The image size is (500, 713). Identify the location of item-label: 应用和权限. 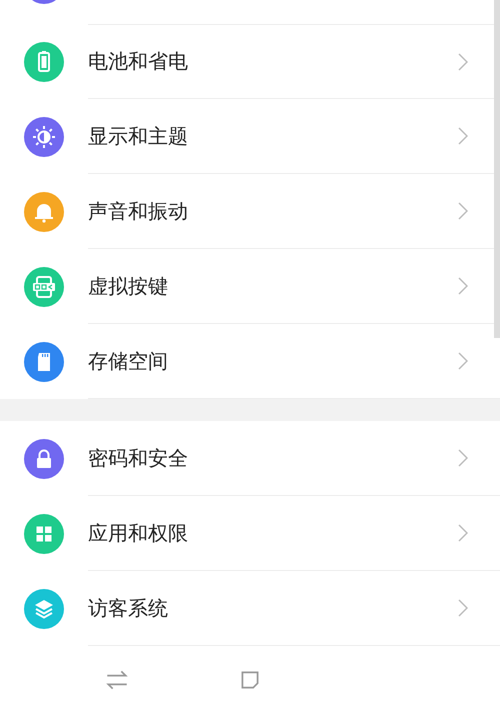
(138, 533).